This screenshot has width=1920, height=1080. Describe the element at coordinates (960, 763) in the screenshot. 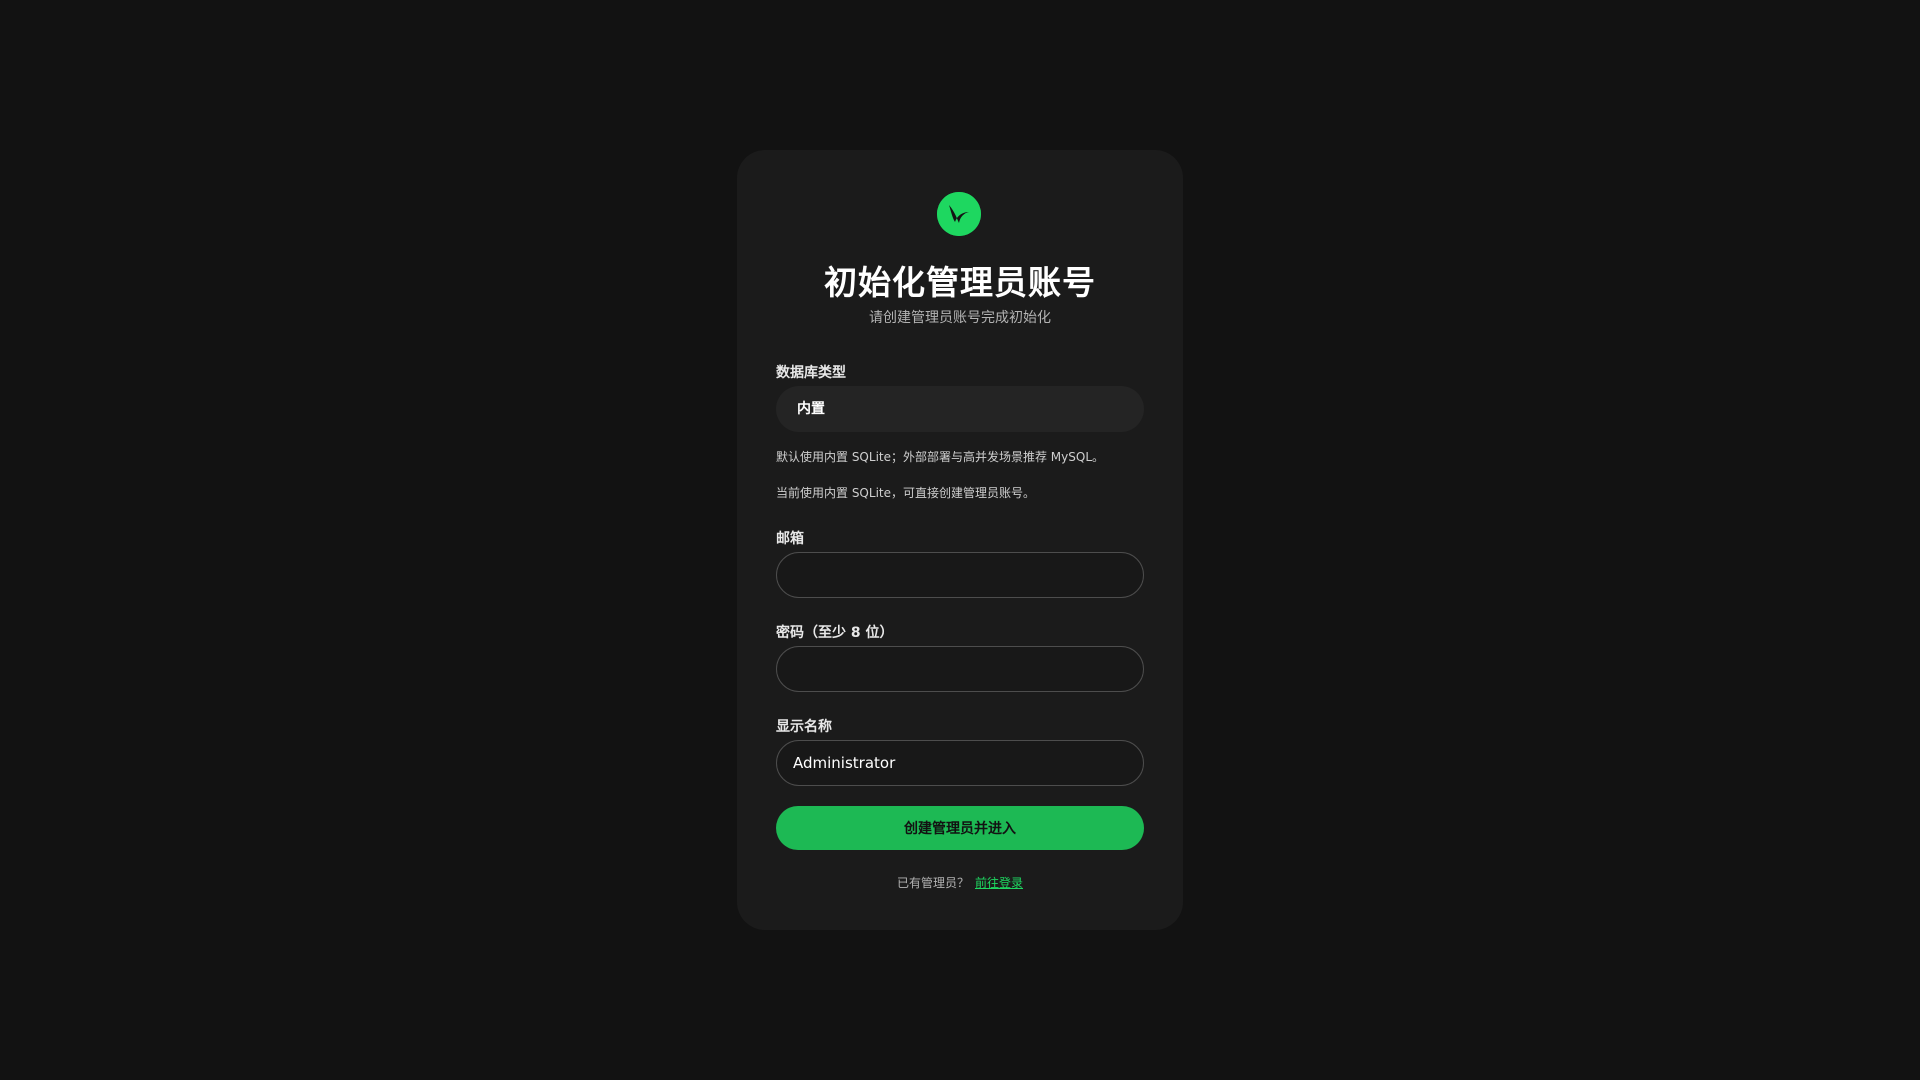

I see `display-name-field` at that location.